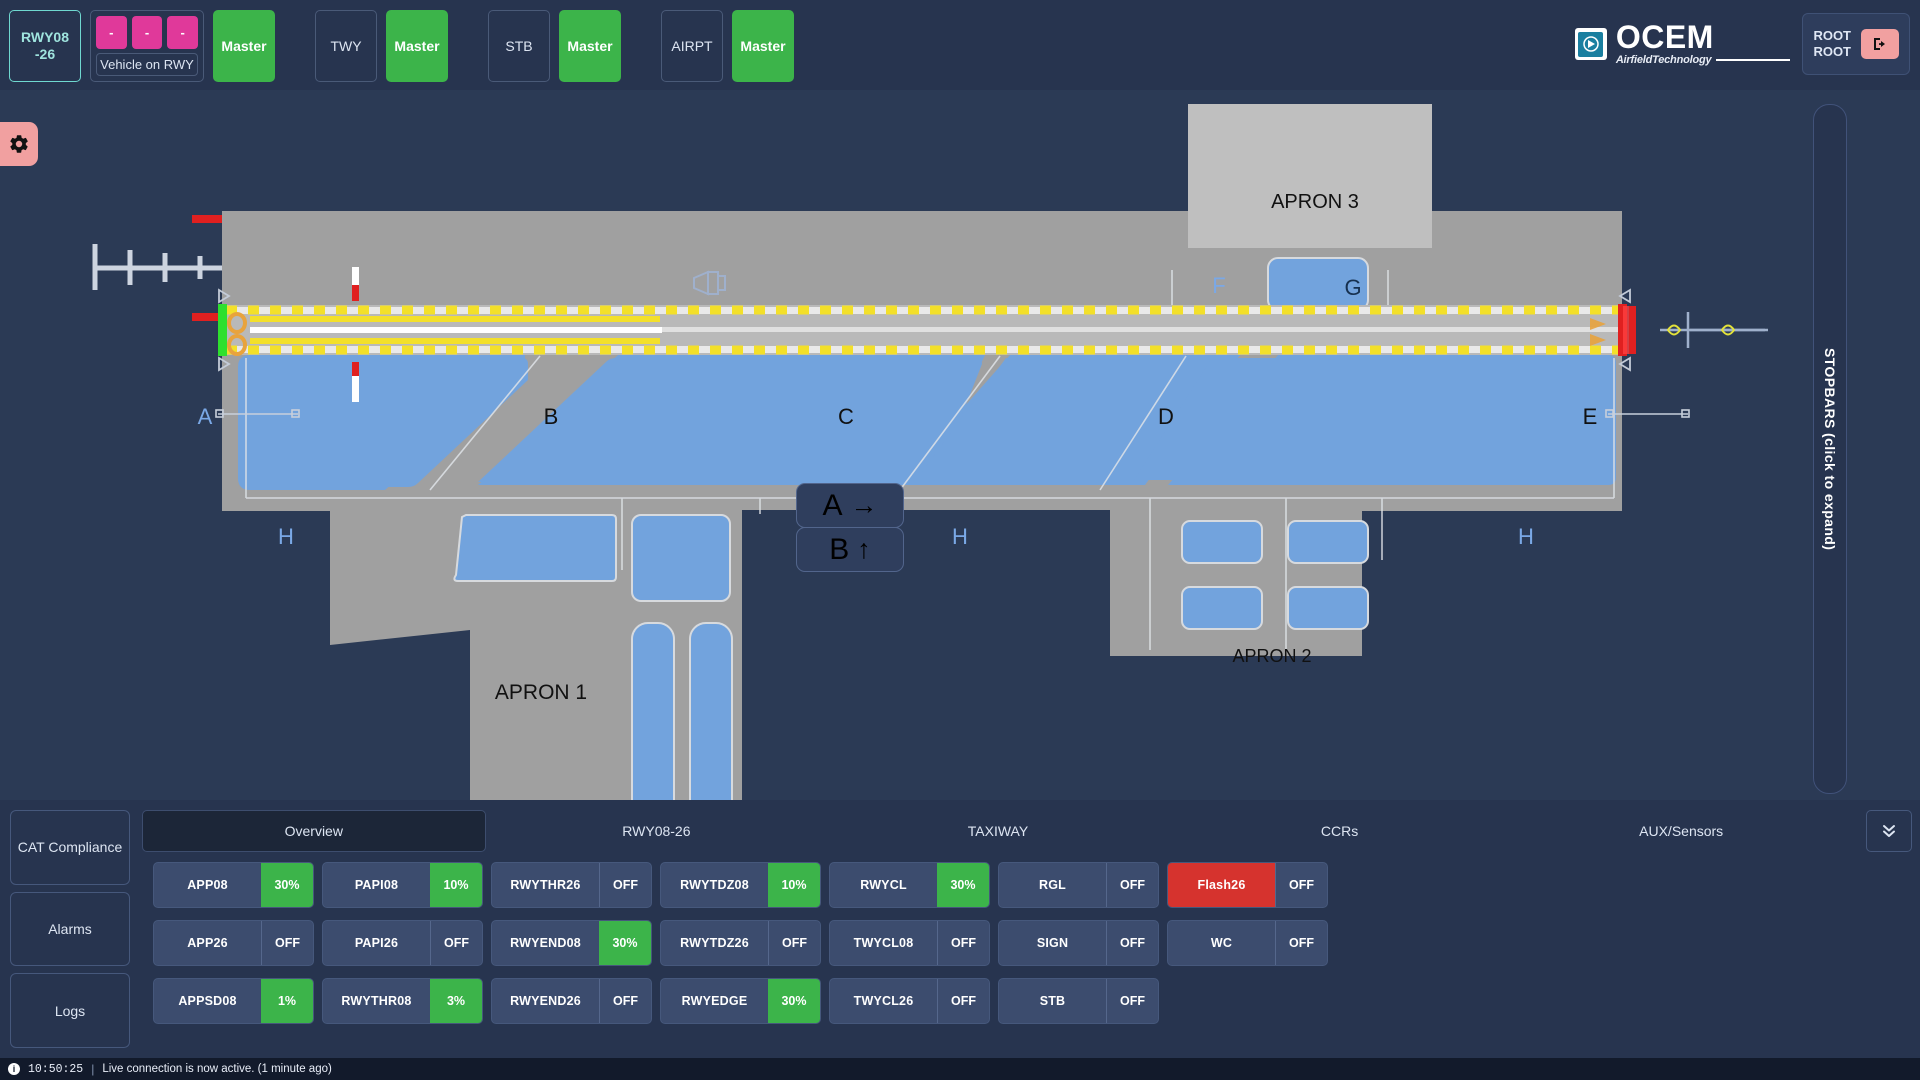 This screenshot has height=1080, width=1920. What do you see at coordinates (1301, 885) in the screenshot?
I see `control-flash26-value: OFF` at bounding box center [1301, 885].